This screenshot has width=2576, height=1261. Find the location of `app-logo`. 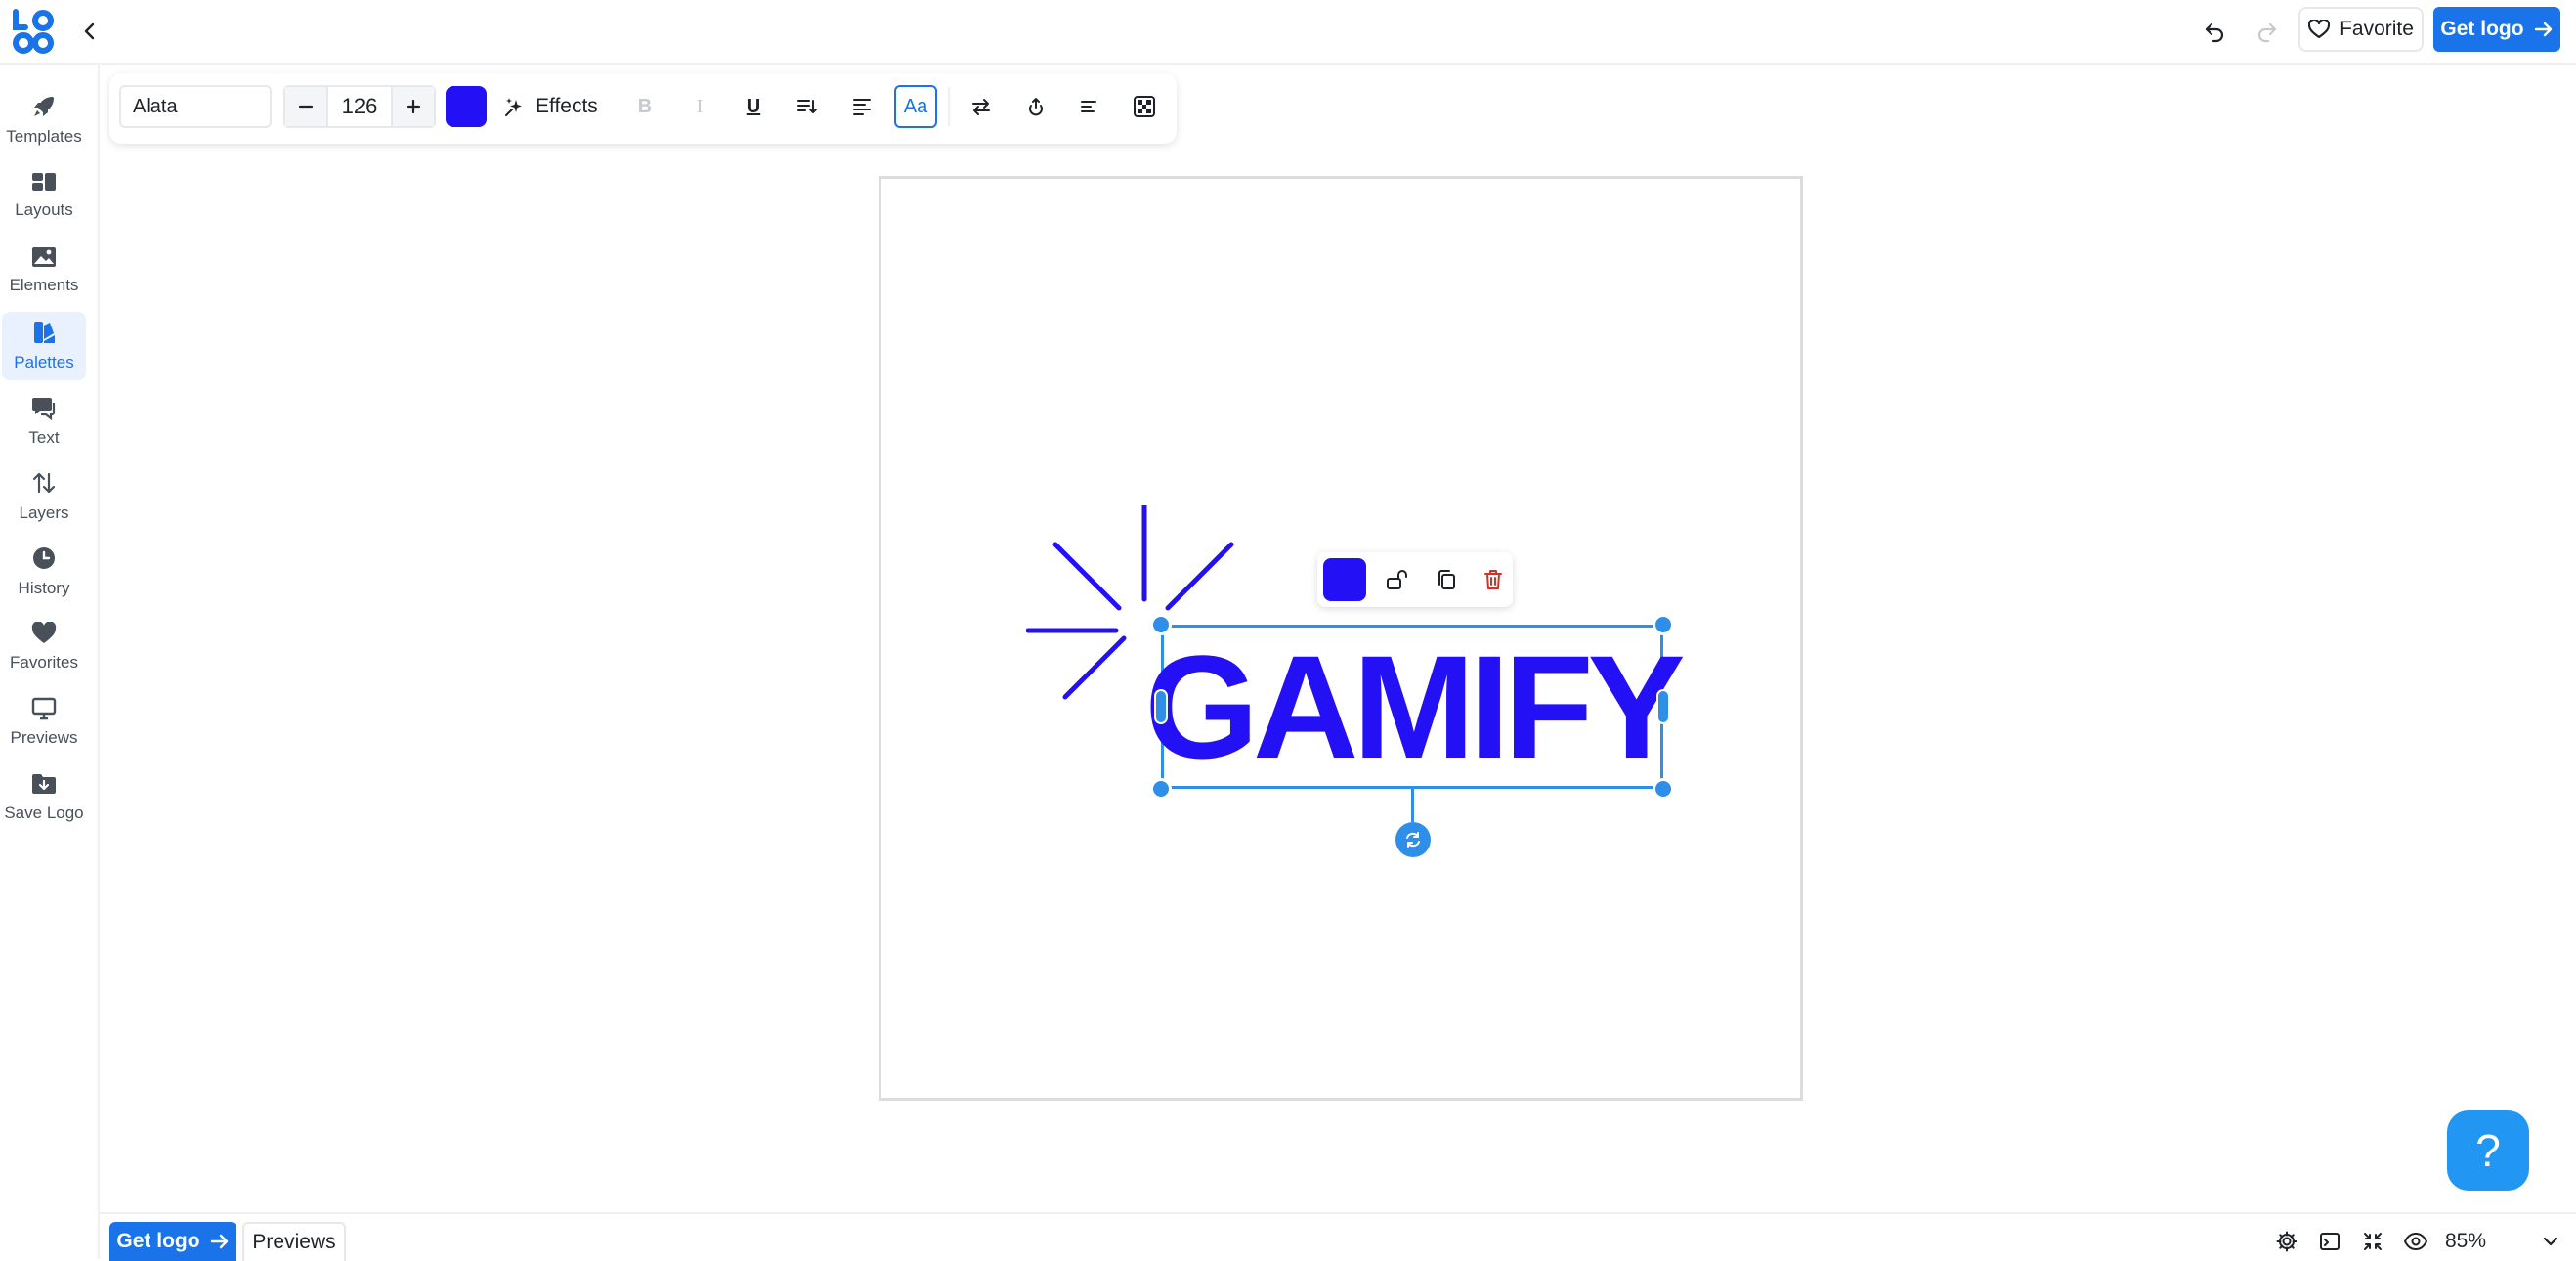

app-logo is located at coordinates (33, 31).